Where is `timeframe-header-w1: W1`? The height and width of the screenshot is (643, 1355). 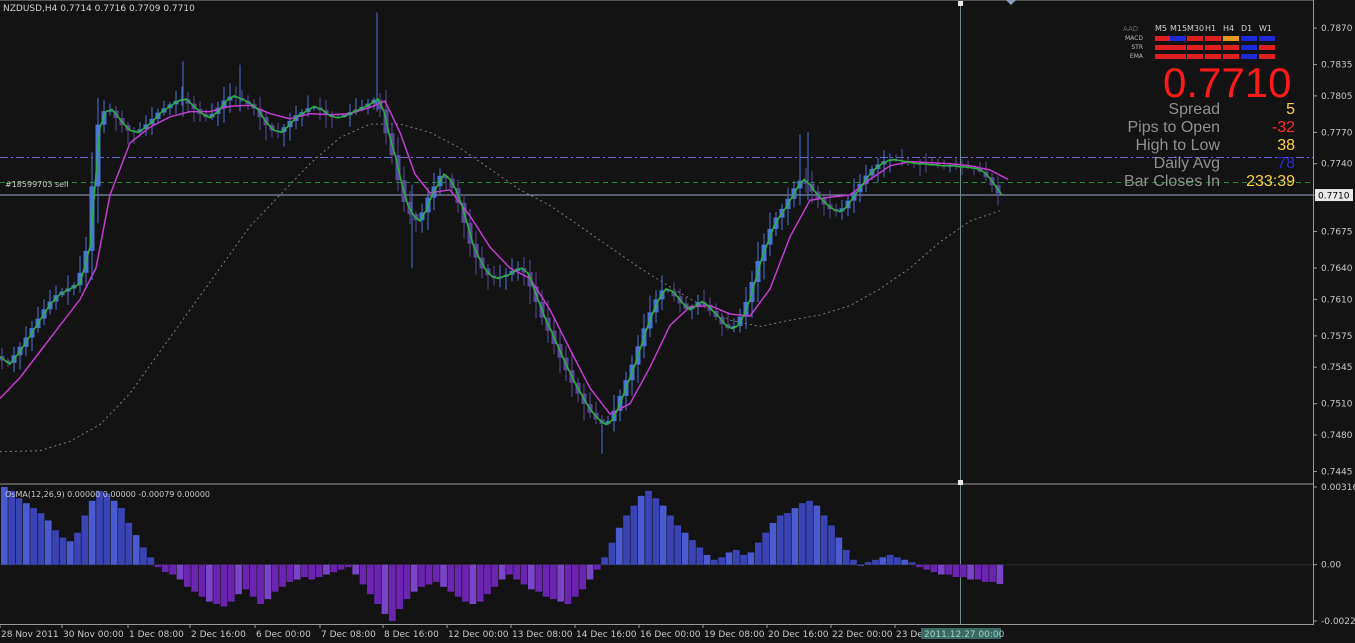 timeframe-header-w1: W1 is located at coordinates (1265, 28).